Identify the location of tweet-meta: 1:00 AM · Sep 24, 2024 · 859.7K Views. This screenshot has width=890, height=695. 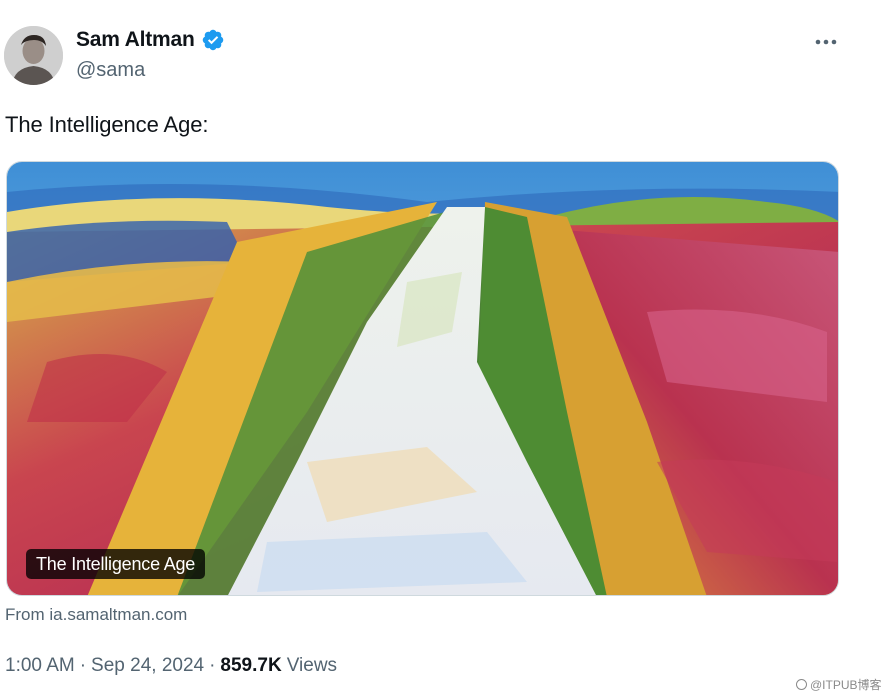
(171, 666).